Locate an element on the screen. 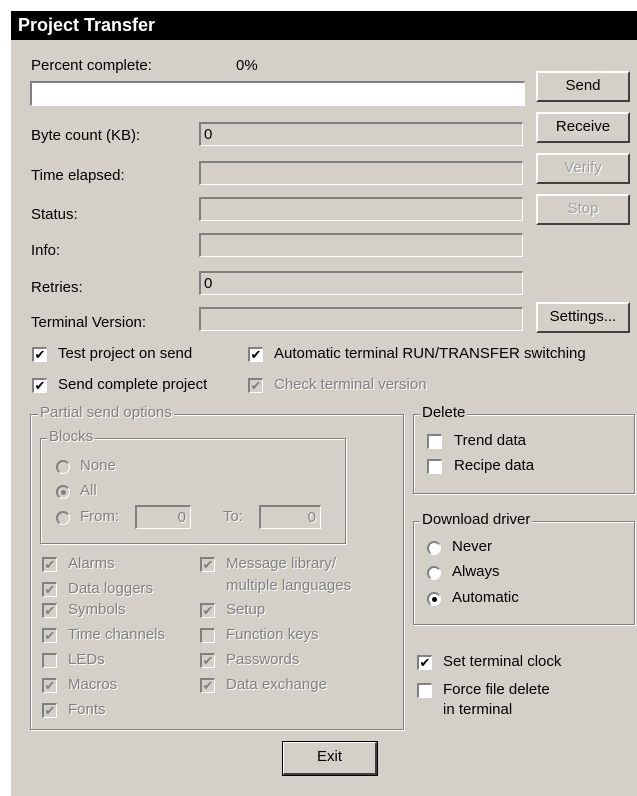 The width and height of the screenshot is (637, 796). blocks-none-label: None is located at coordinates (98, 465).